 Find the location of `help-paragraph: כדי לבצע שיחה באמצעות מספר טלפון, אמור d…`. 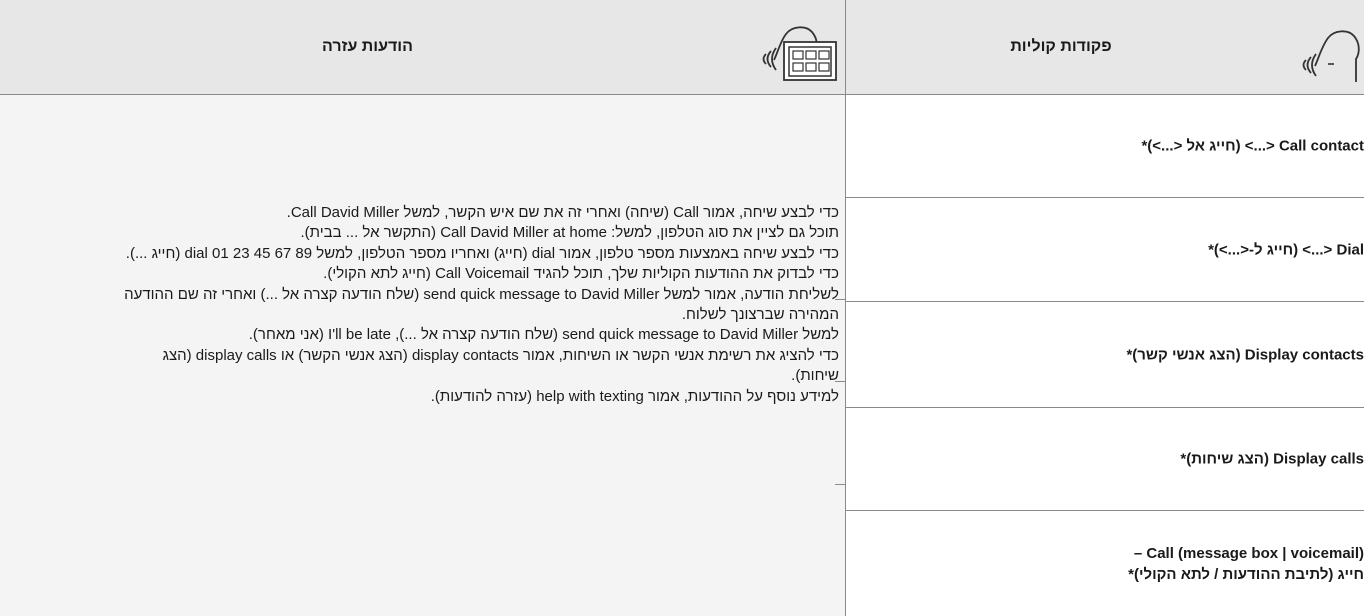

help-paragraph: כדי לבצע שיחה באמצעות מספר טלפון, אמור d… is located at coordinates (482, 253).